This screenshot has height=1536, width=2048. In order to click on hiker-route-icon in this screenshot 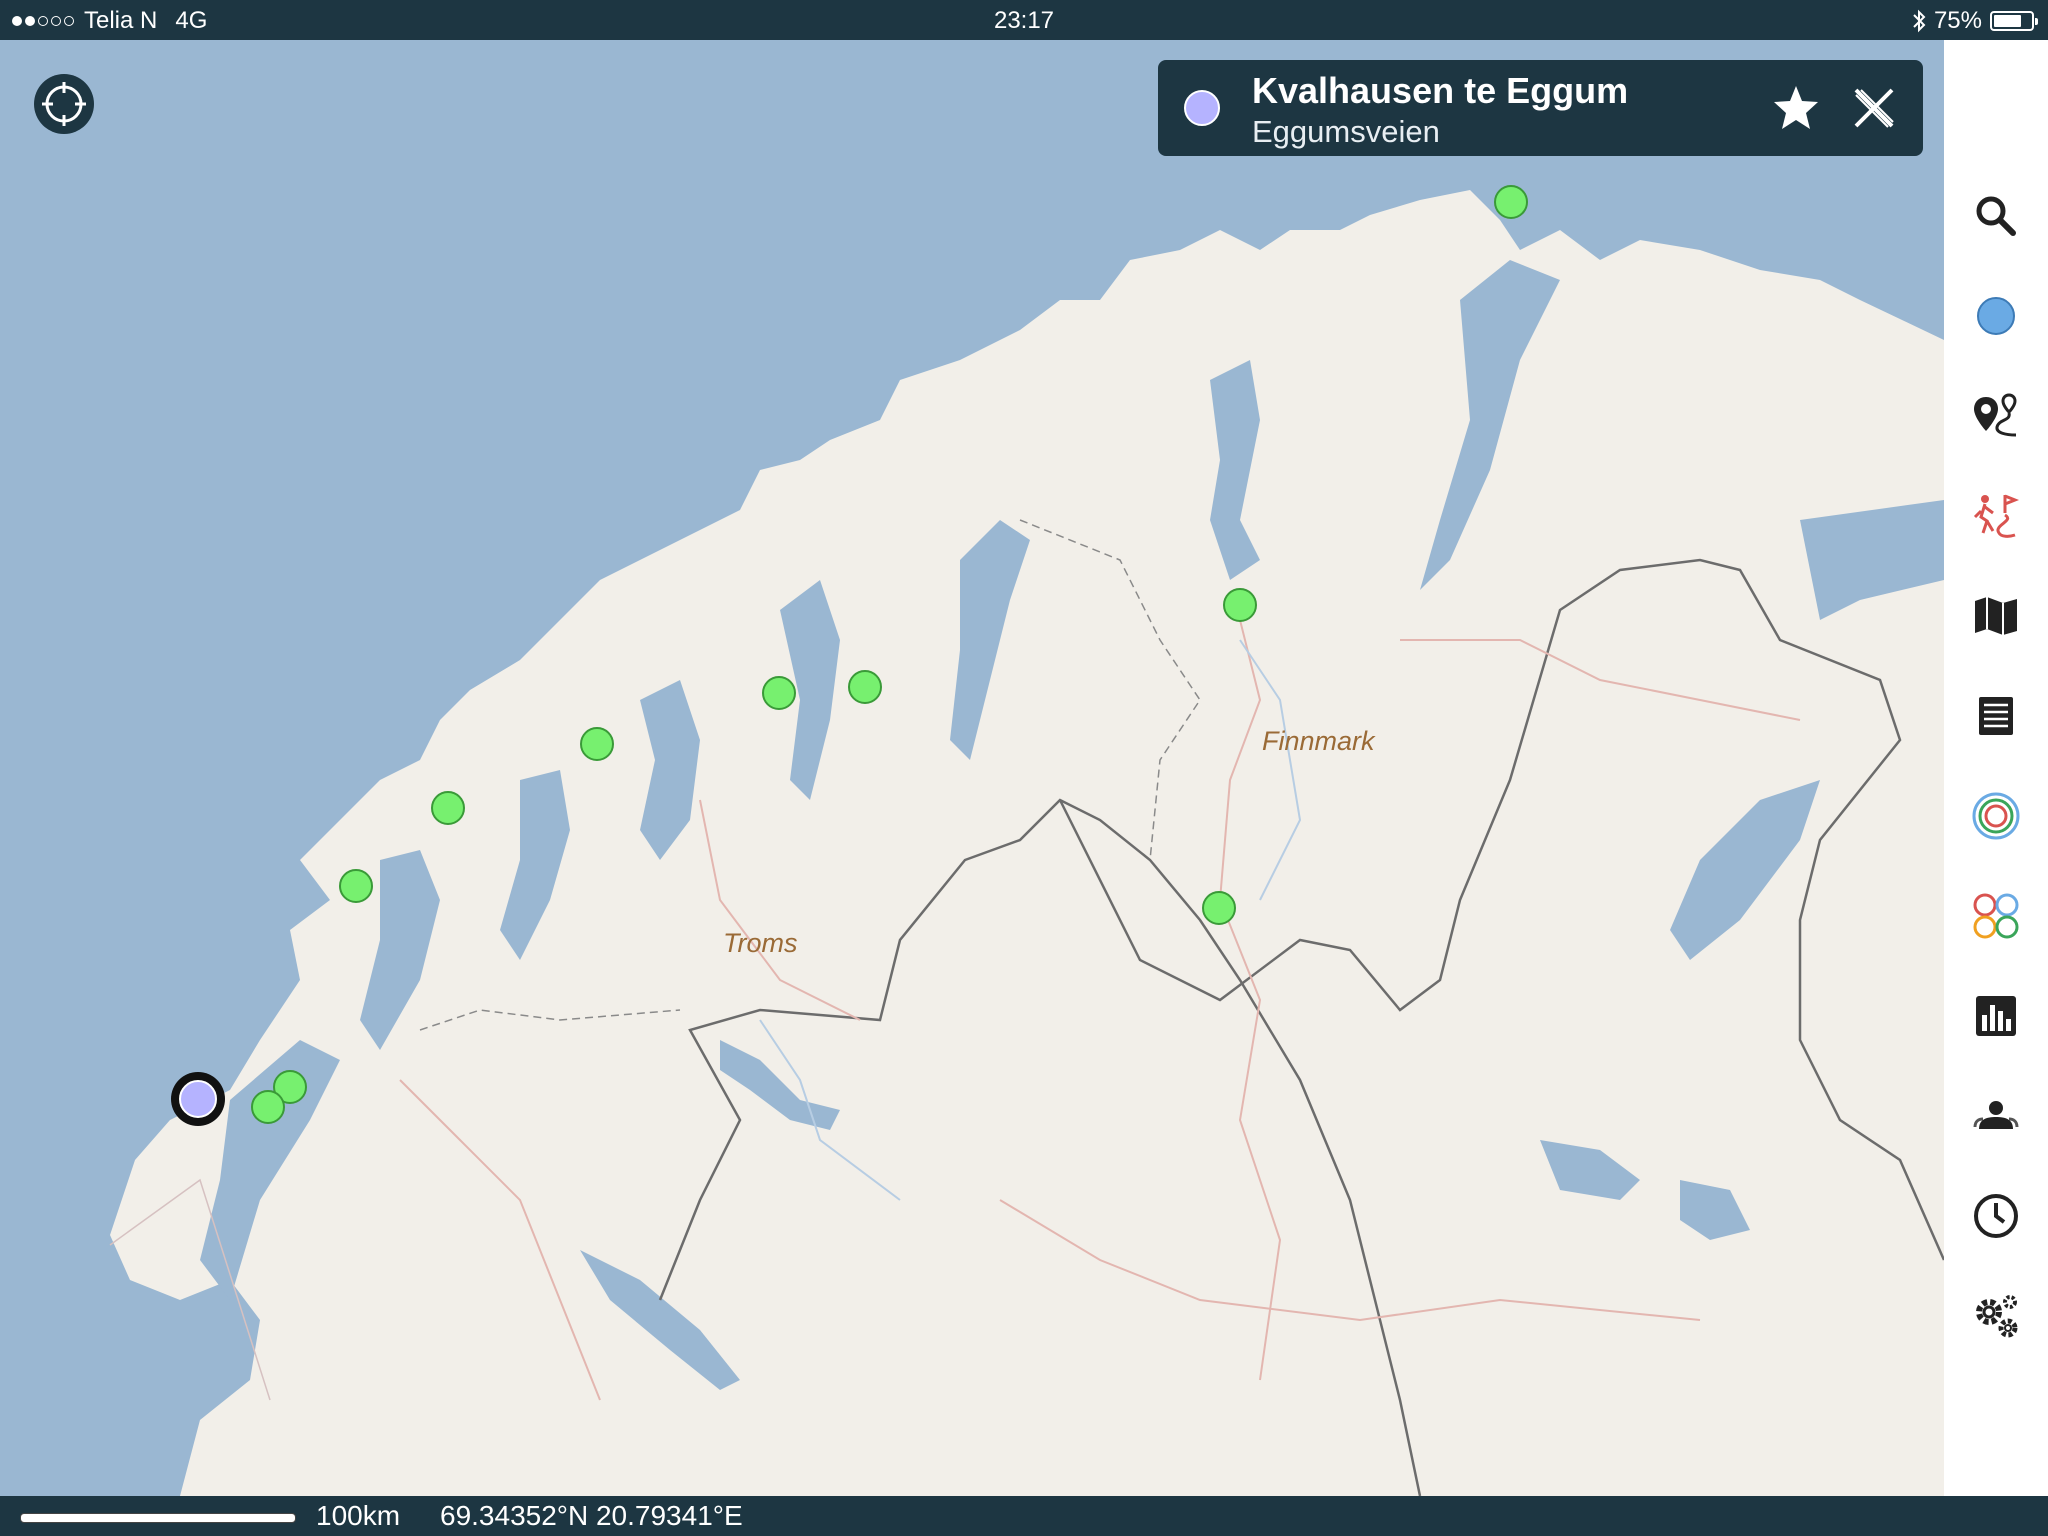, I will do `click(1996, 516)`.